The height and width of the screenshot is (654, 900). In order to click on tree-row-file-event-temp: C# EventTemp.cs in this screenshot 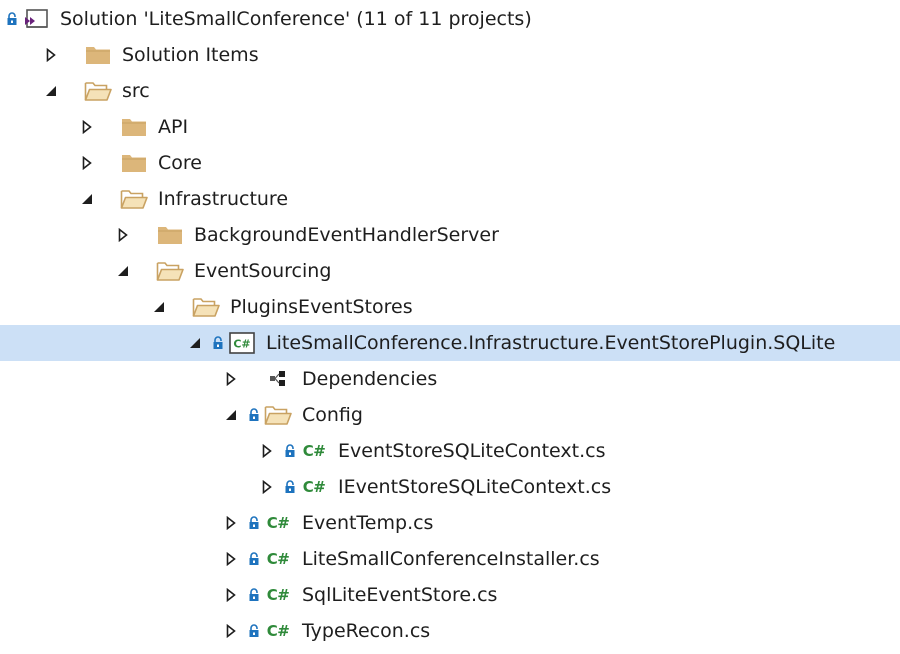, I will do `click(450, 523)`.